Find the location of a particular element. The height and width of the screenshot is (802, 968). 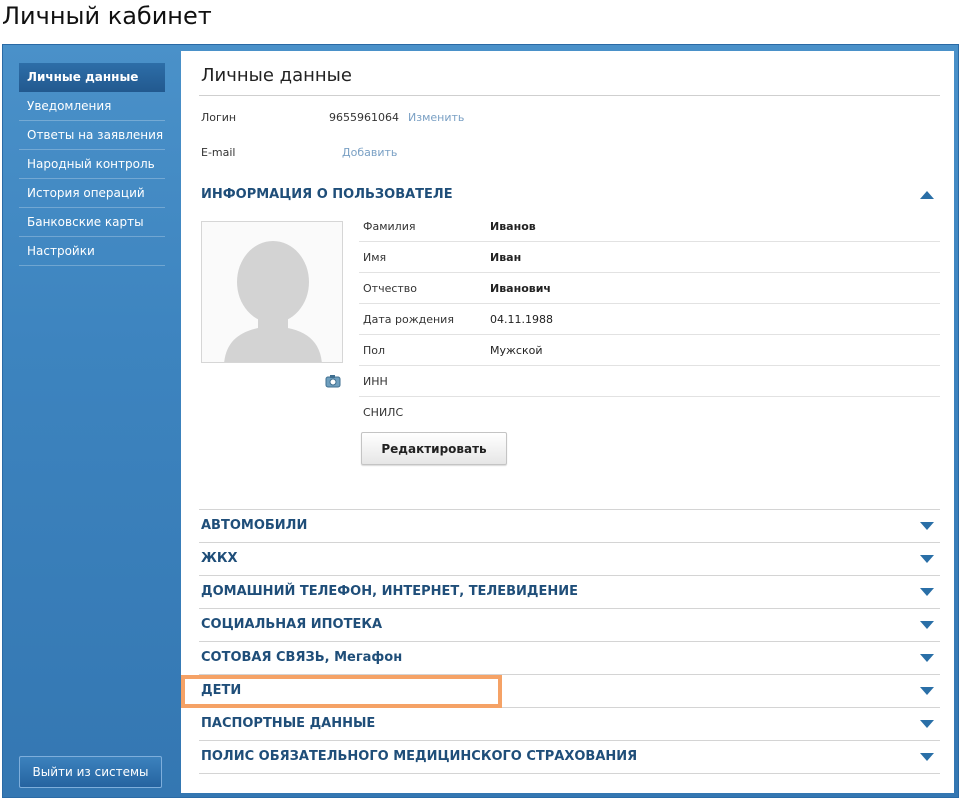

sidebar-item-application-answers: Ответы на заявления is located at coordinates (92, 135).